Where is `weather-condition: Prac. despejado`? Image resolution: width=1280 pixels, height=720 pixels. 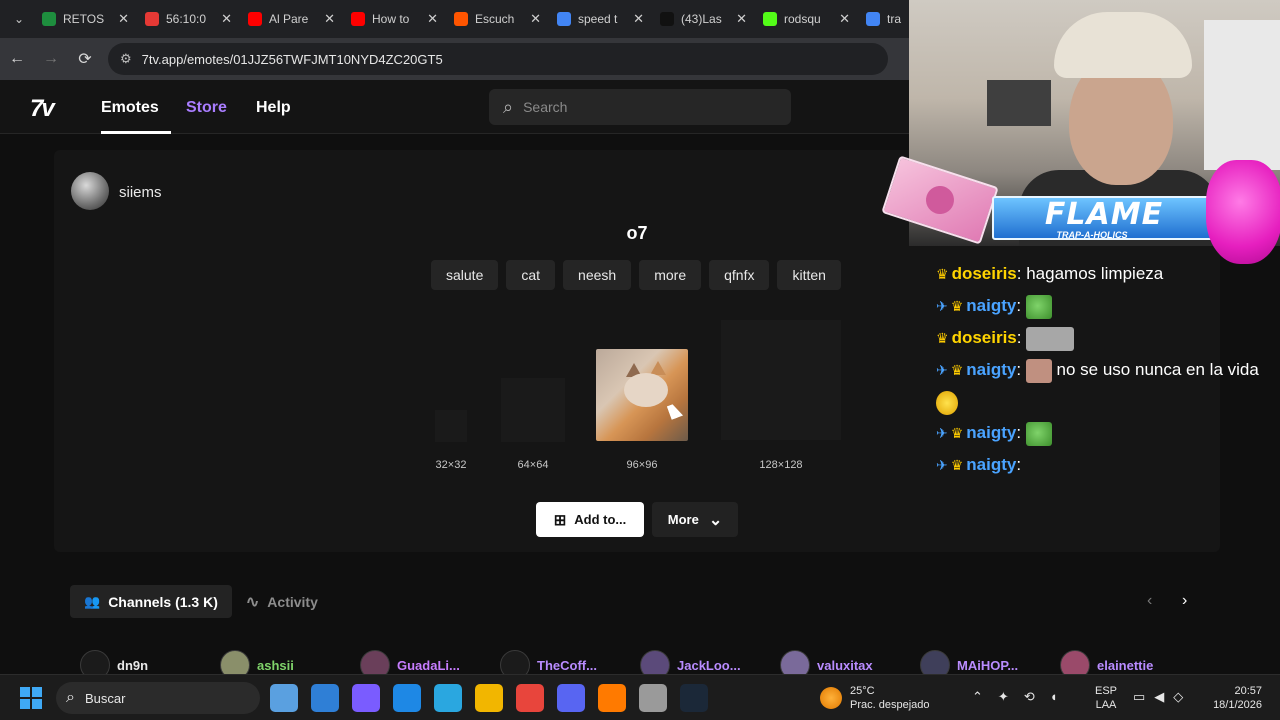
weather-condition: Prac. despejado is located at coordinates (890, 705).